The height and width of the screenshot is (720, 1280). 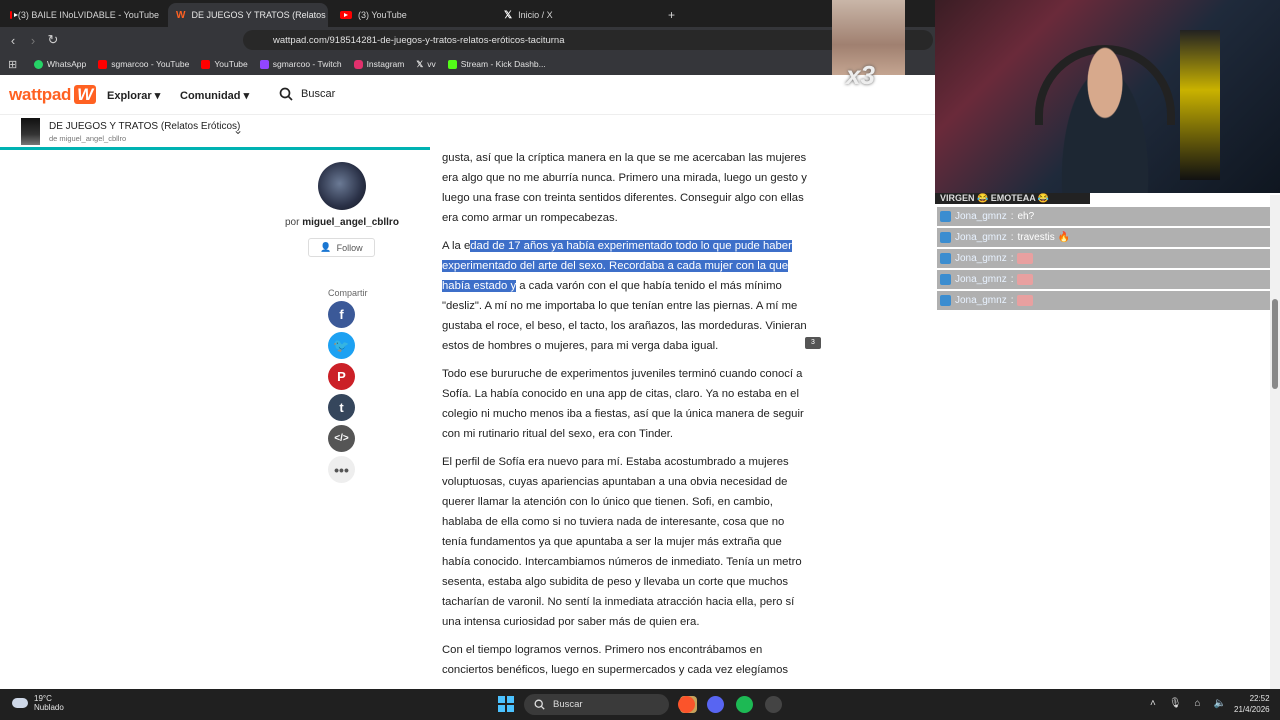 I want to click on kick-icon, so click(x=452, y=64).